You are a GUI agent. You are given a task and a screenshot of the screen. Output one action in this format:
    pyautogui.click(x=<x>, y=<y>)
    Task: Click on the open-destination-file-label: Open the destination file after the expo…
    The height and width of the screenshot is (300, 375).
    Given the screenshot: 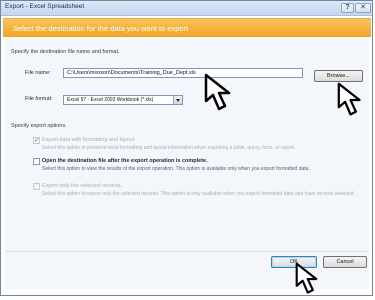 What is the action you would take?
    pyautogui.click(x=125, y=161)
    